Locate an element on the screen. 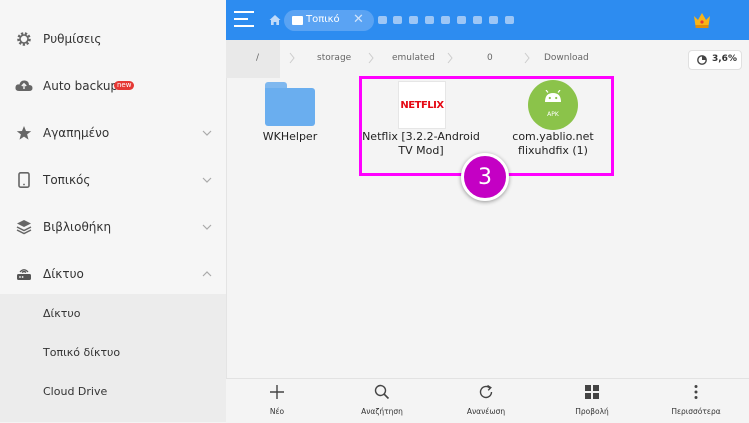  pie-chart-icon is located at coordinates (702, 60).